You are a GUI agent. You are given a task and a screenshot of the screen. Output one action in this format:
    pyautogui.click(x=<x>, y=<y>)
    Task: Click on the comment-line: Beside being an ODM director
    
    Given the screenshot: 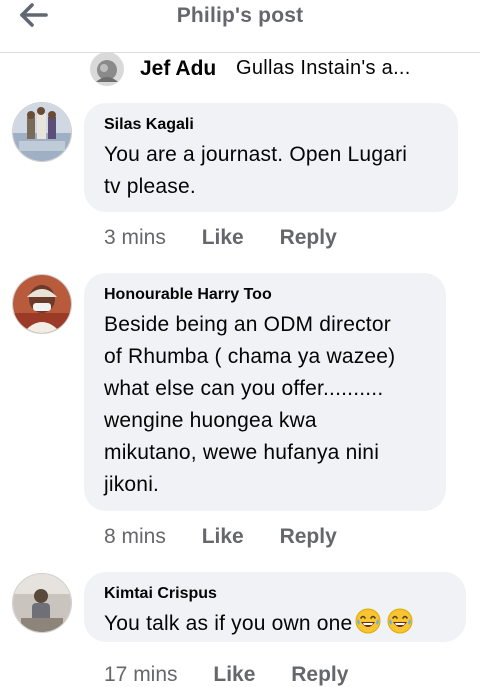 What is the action you would take?
    pyautogui.click(x=247, y=324)
    